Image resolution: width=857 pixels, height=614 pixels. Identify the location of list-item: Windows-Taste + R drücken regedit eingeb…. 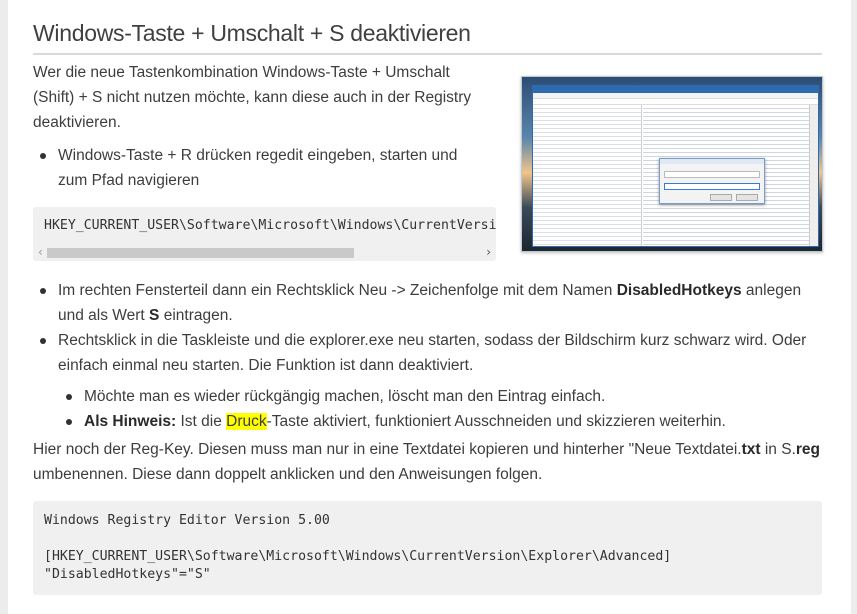
(260, 168).